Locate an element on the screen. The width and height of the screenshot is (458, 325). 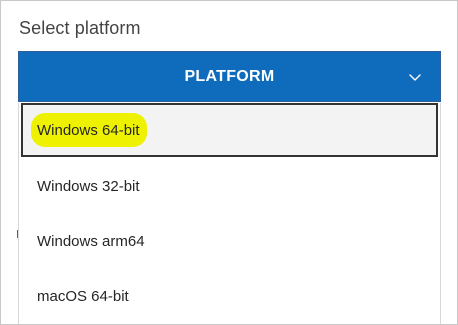
platform-button-label: PLATFORM is located at coordinates (229, 76).